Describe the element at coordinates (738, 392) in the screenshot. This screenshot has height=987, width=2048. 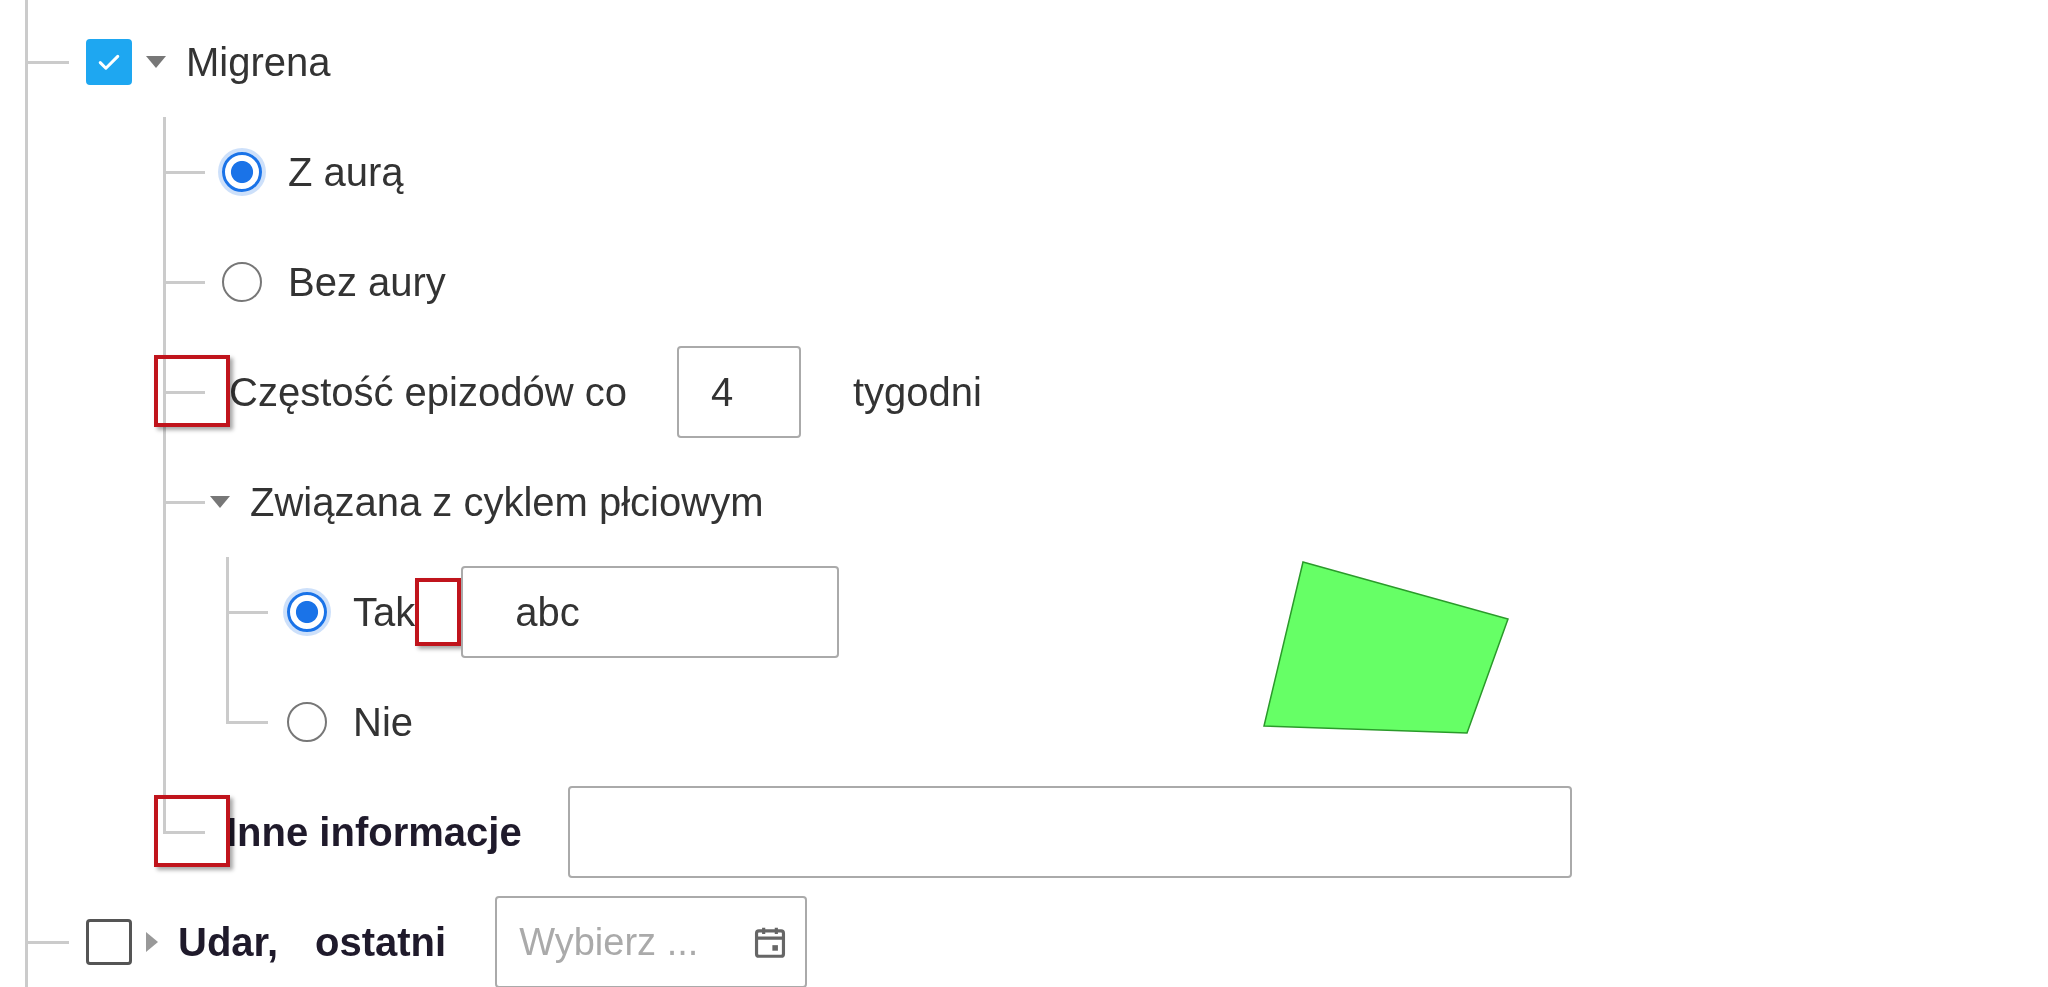
I see `number-field: 4` at that location.